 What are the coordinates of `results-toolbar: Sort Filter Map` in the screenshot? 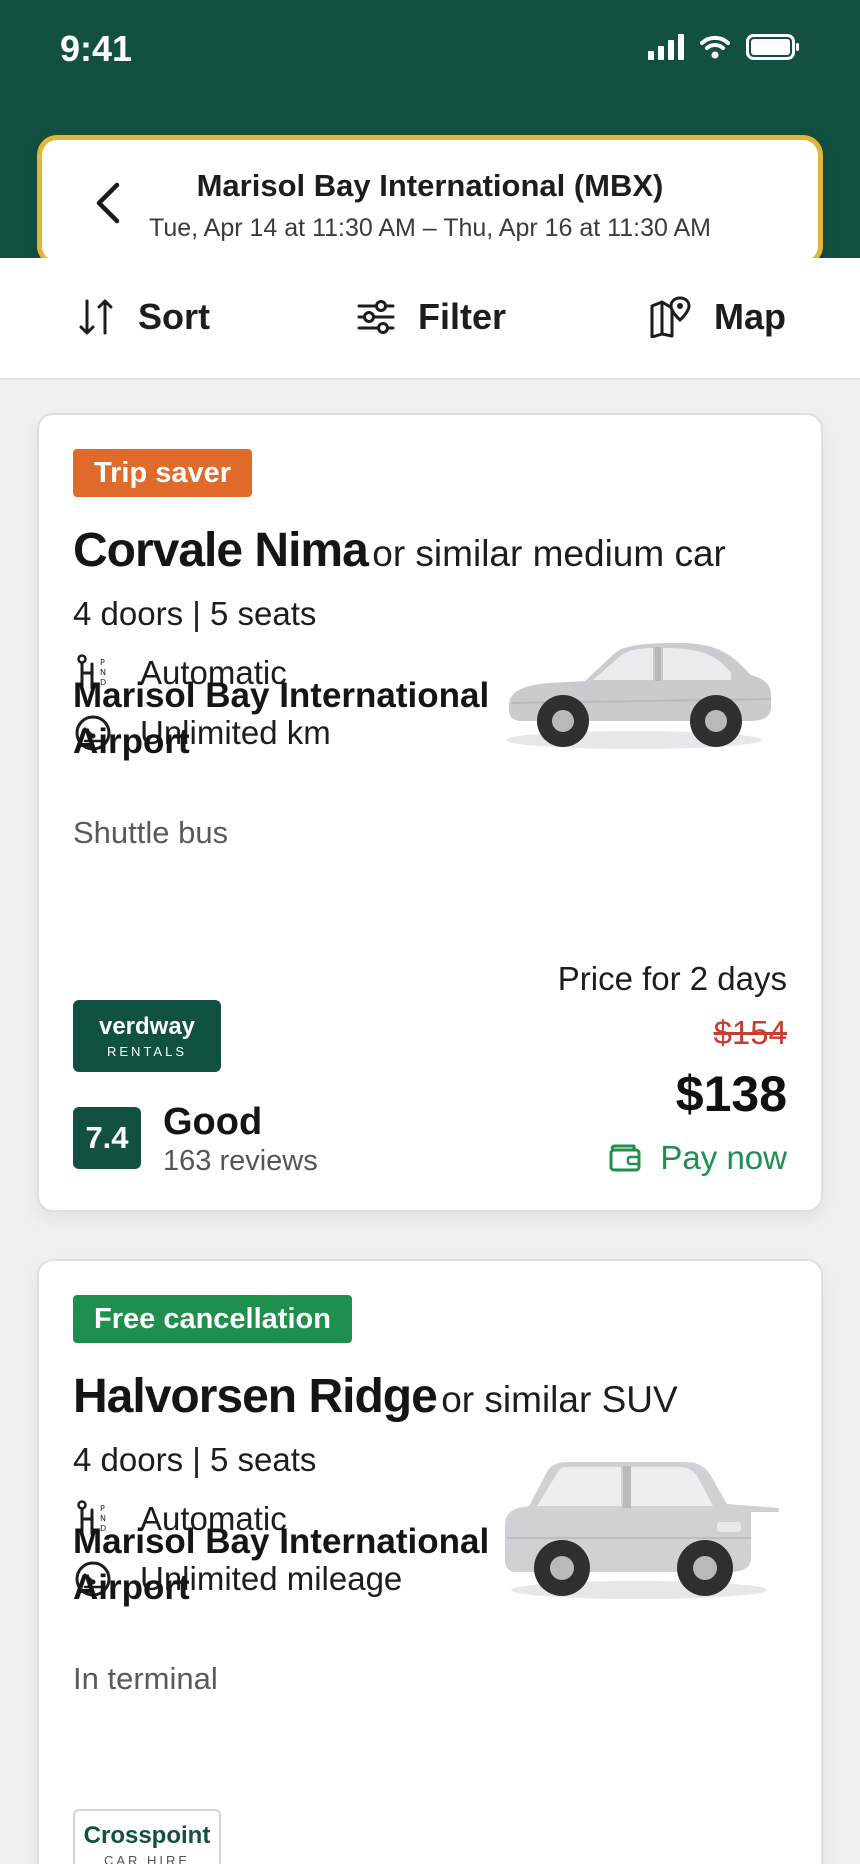 It's located at (430, 319).